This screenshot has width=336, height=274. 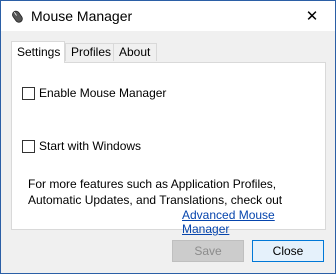 I want to click on enable-mouse-manager-row: Enable Mouse Manager, so click(x=94, y=93).